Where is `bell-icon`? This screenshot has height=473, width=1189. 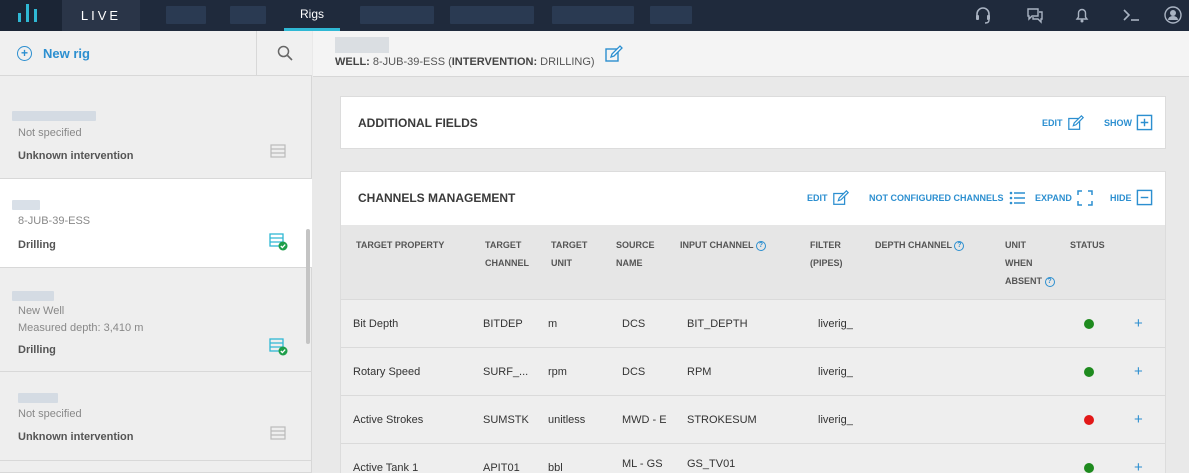 bell-icon is located at coordinates (1082, 16).